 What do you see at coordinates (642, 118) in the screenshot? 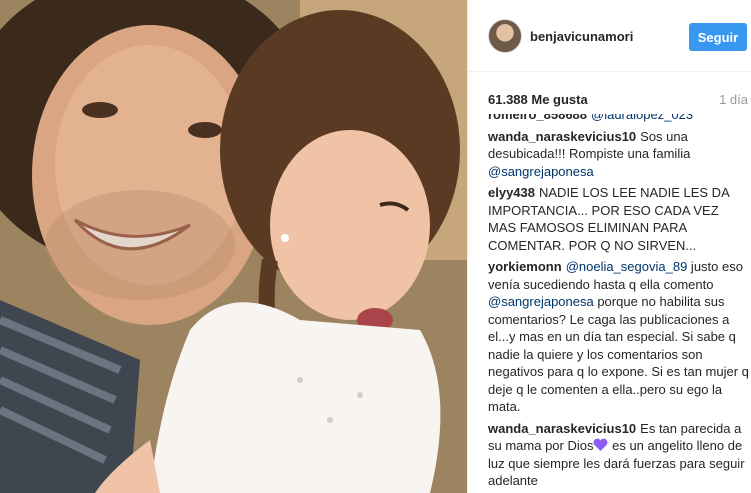
I see `mention-link: @lauralopez_023` at bounding box center [642, 118].